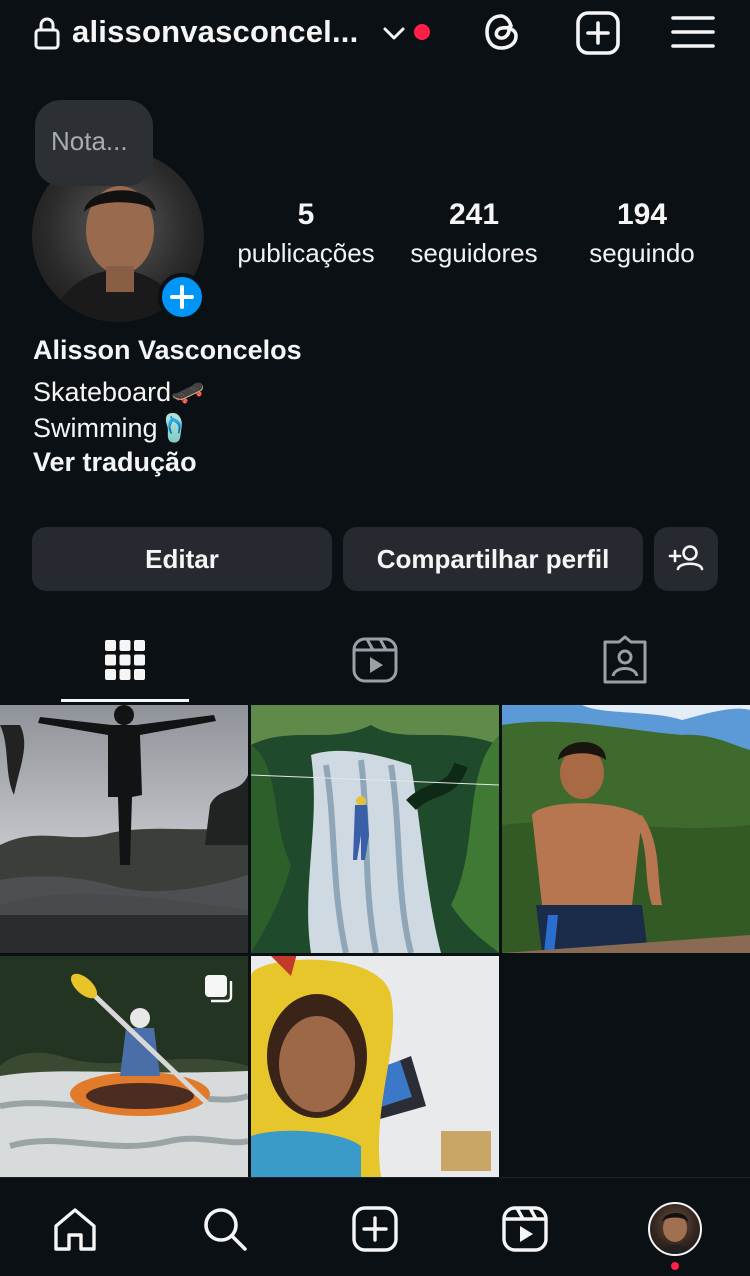  I want to click on post-yellow-costume-selfie, so click(375, 1066).